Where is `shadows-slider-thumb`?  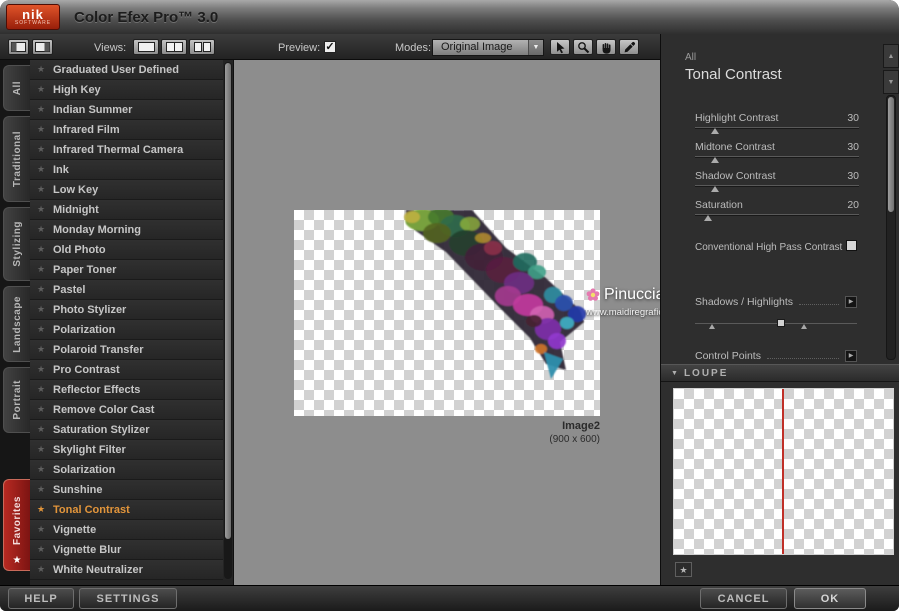
shadows-slider-thumb is located at coordinates (712, 326).